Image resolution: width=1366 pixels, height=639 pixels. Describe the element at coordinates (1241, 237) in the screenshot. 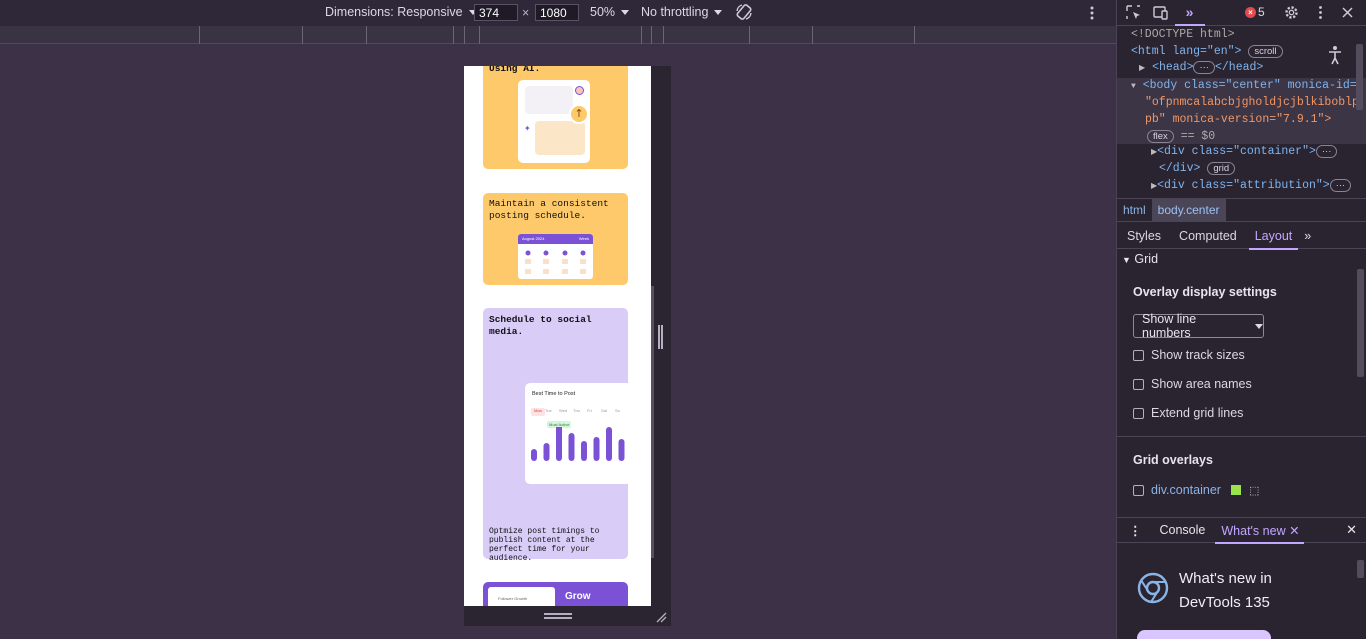

I see `sidebar-tabs: Styles Computed Layout »` at that location.